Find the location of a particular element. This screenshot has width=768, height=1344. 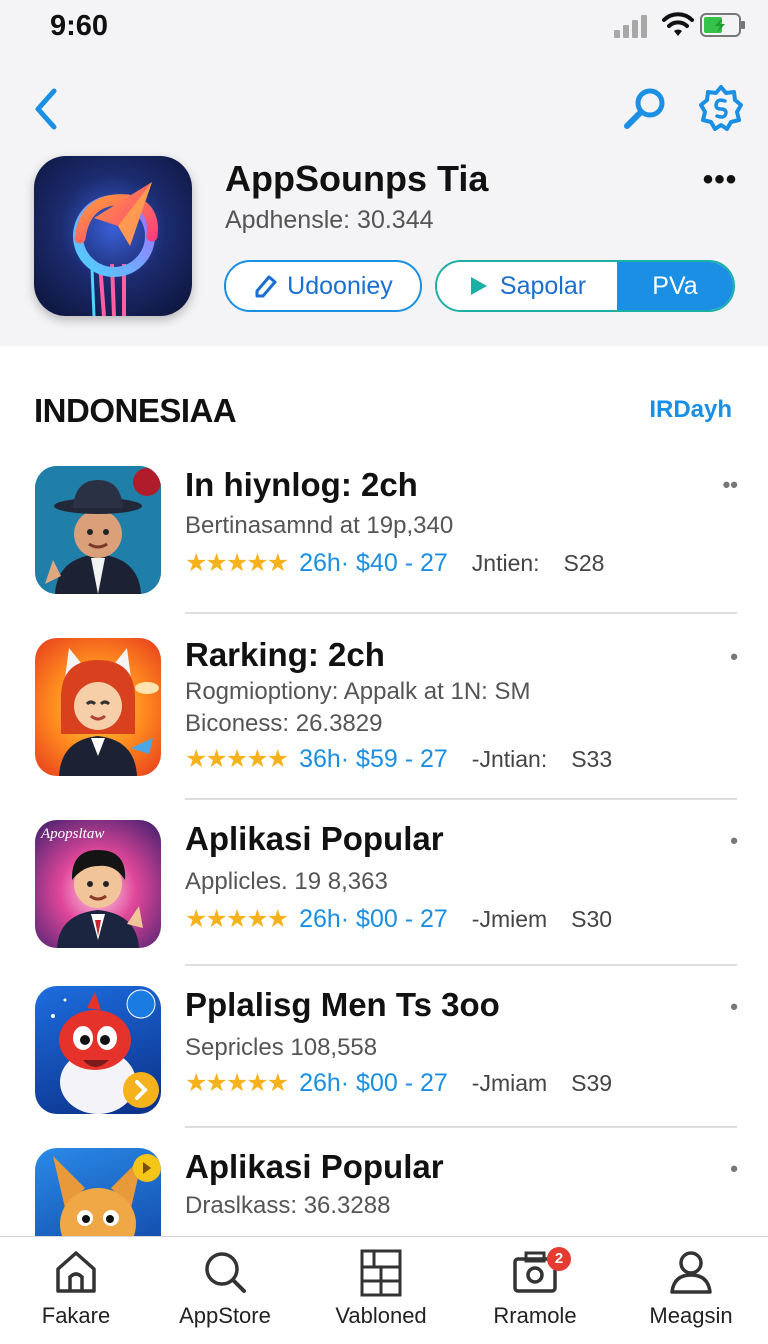

settings-button is located at coordinates (721, 109).